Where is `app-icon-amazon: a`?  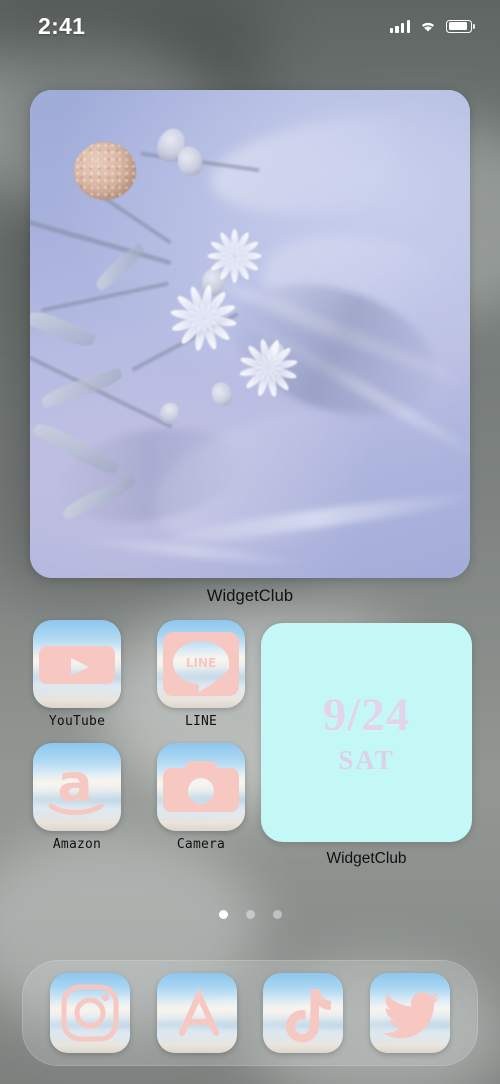 app-icon-amazon: a is located at coordinates (77, 787).